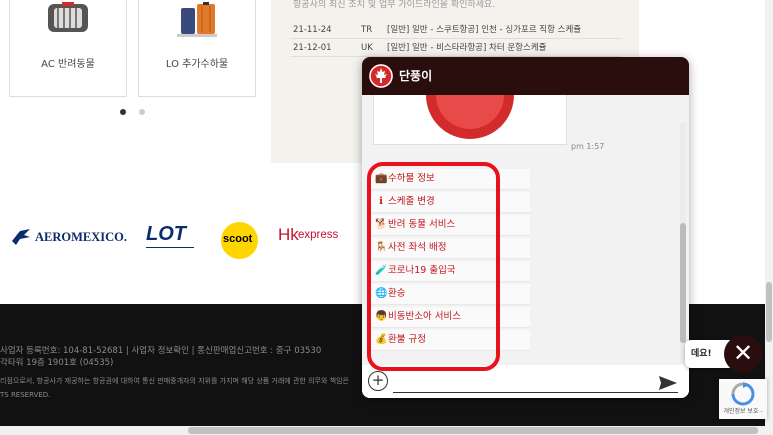  I want to click on scoot-text: scoot, so click(238, 239).